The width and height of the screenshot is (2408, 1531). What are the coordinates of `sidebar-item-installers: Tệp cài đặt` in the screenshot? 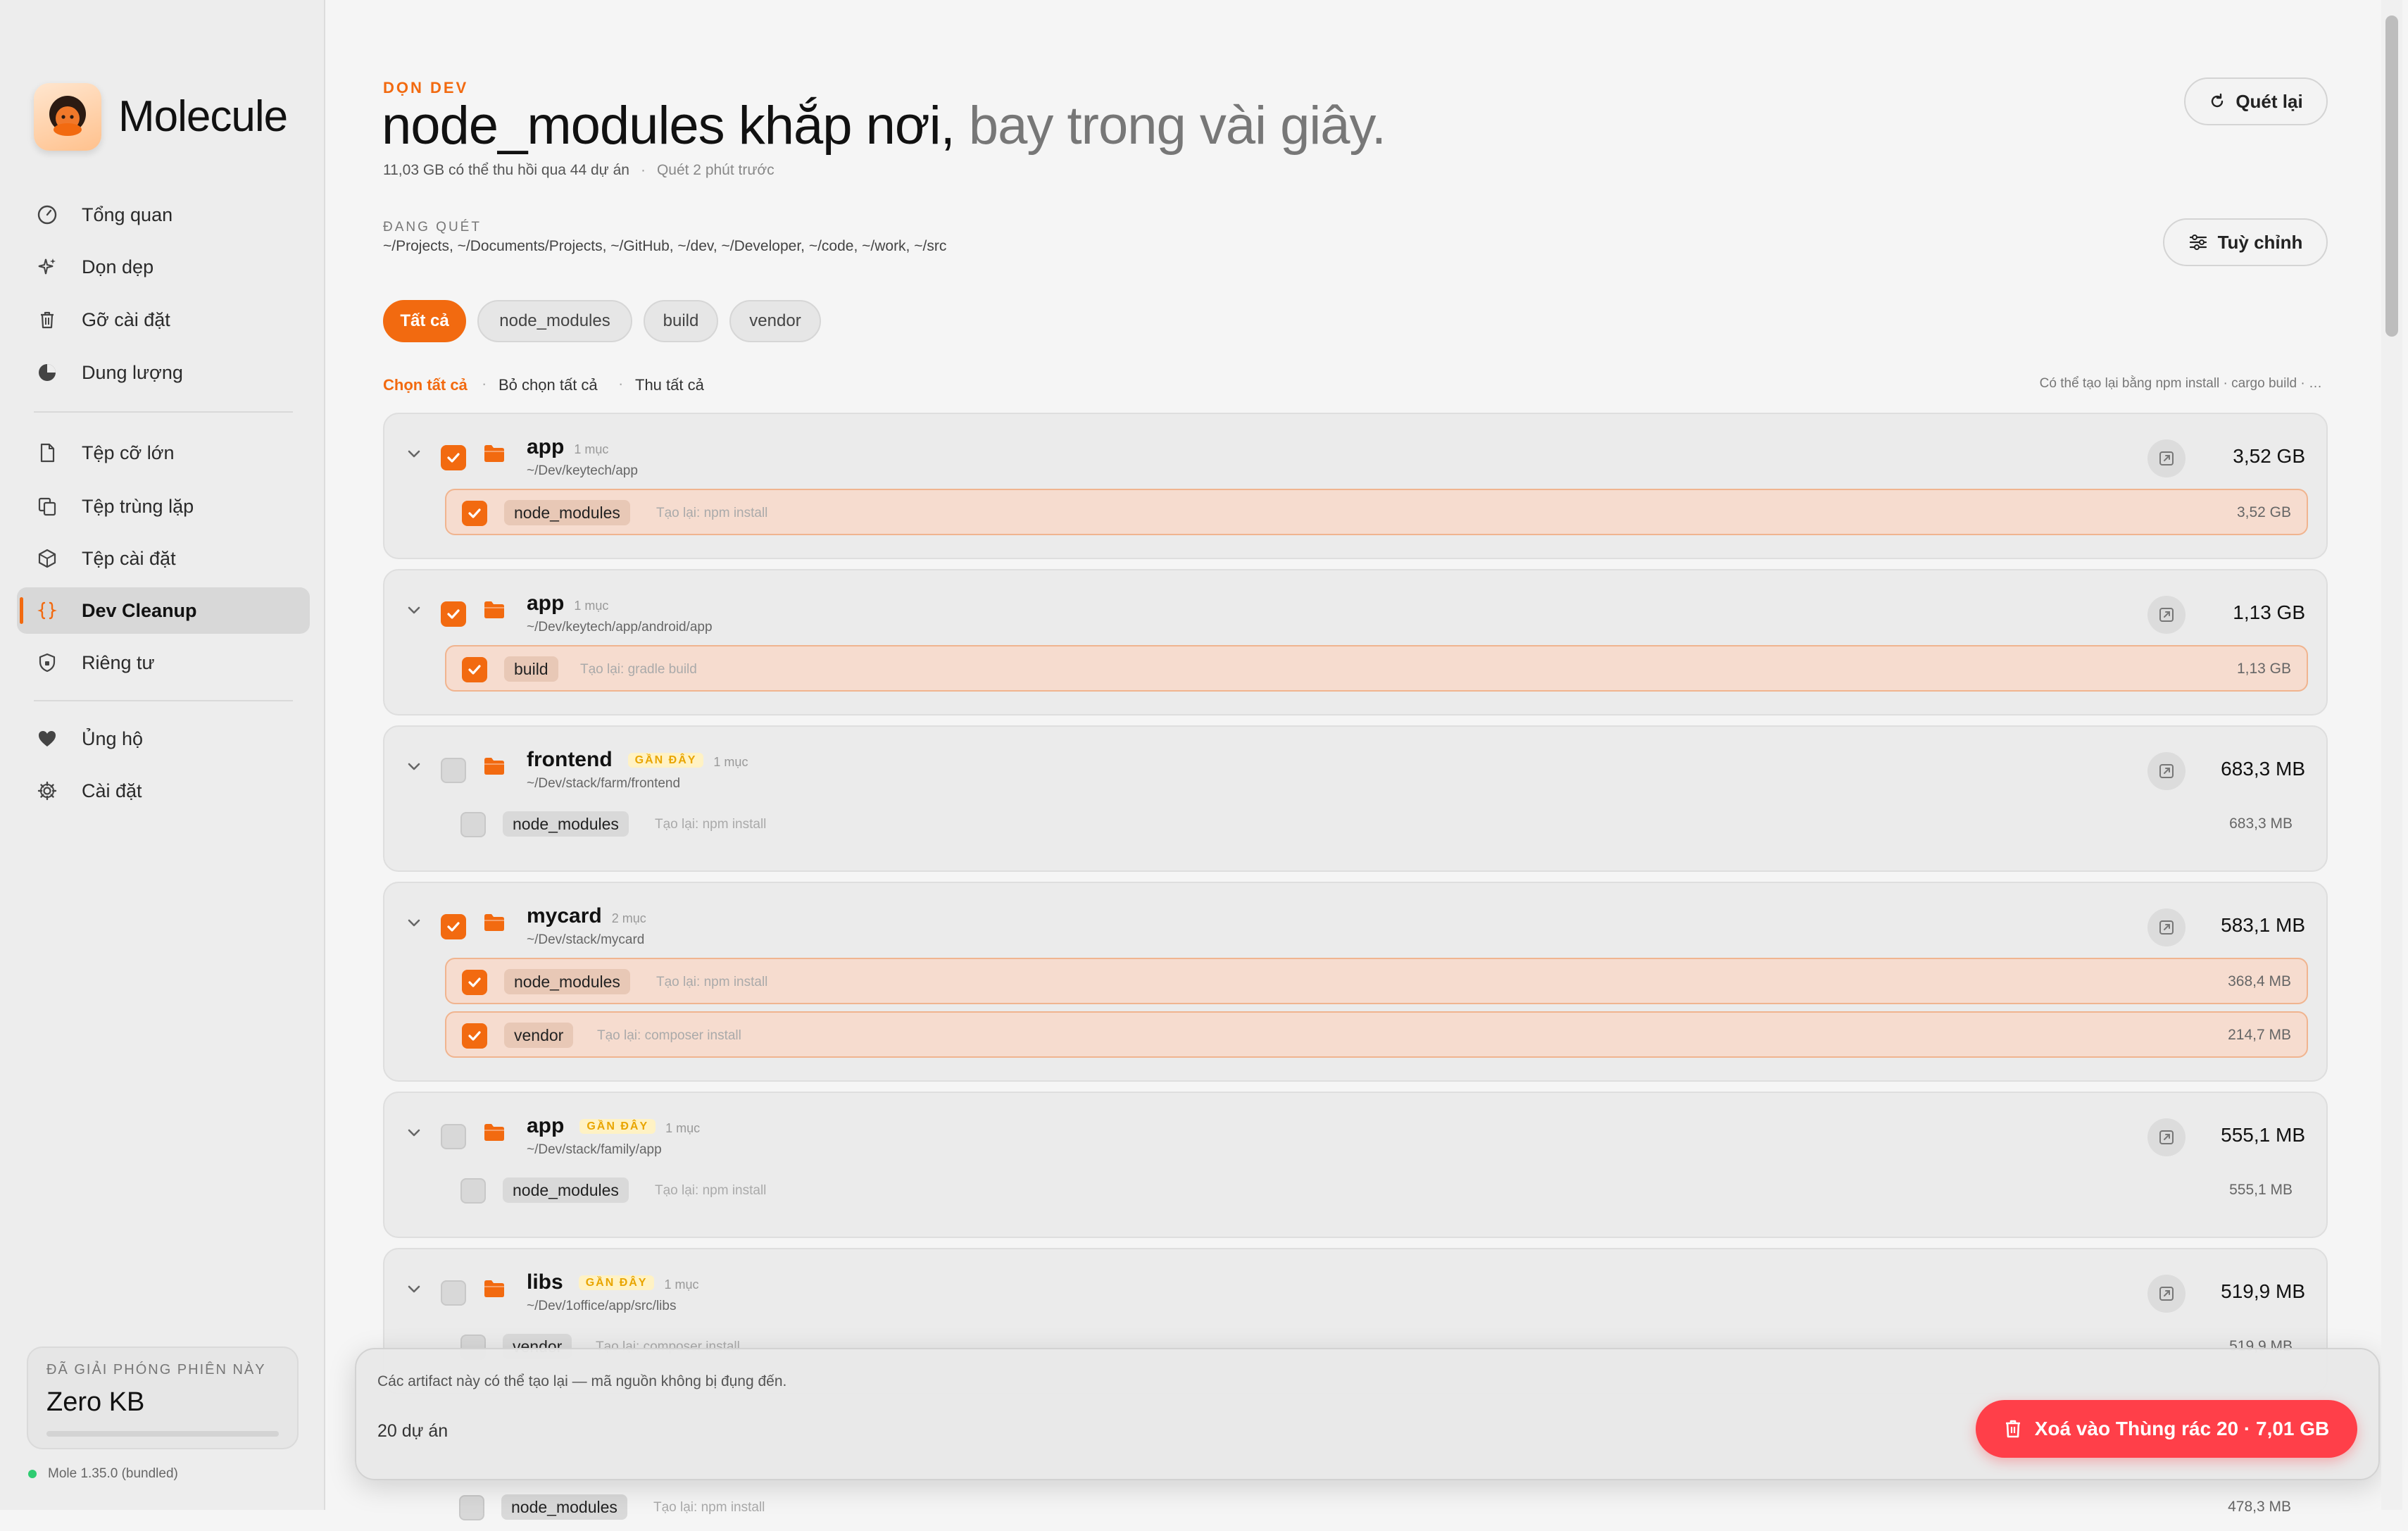 It's located at (163, 559).